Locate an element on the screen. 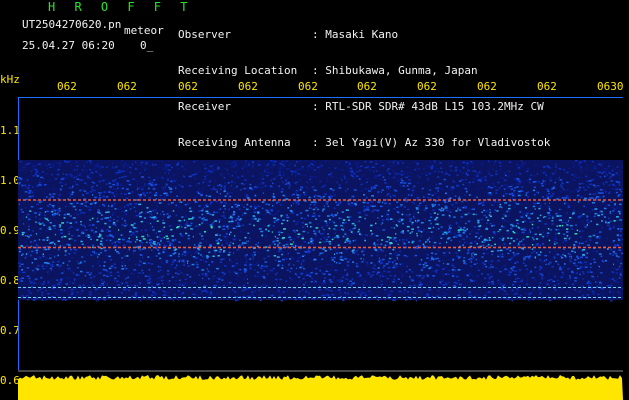  value-location: : Shibukawa, Gunma, Japan is located at coordinates (395, 70).